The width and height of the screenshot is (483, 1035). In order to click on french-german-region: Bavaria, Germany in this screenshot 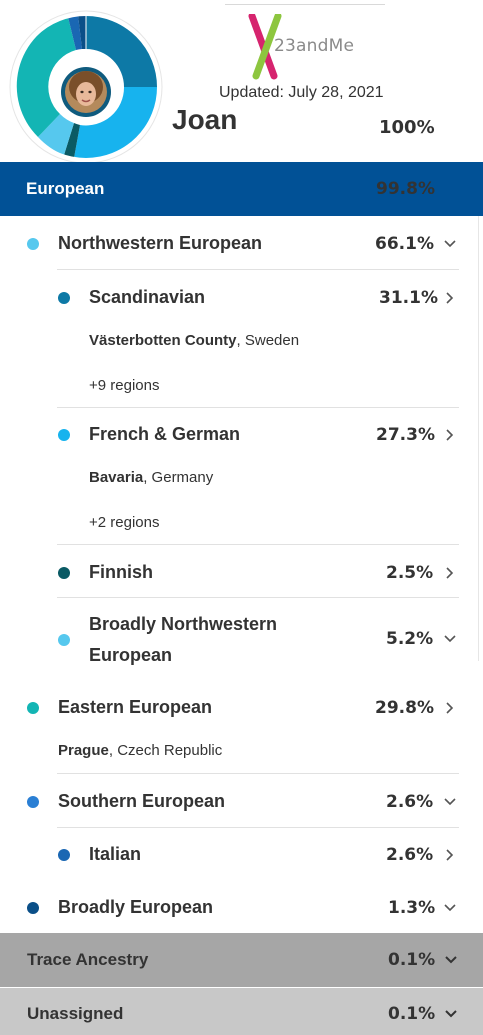, I will do `click(151, 477)`.